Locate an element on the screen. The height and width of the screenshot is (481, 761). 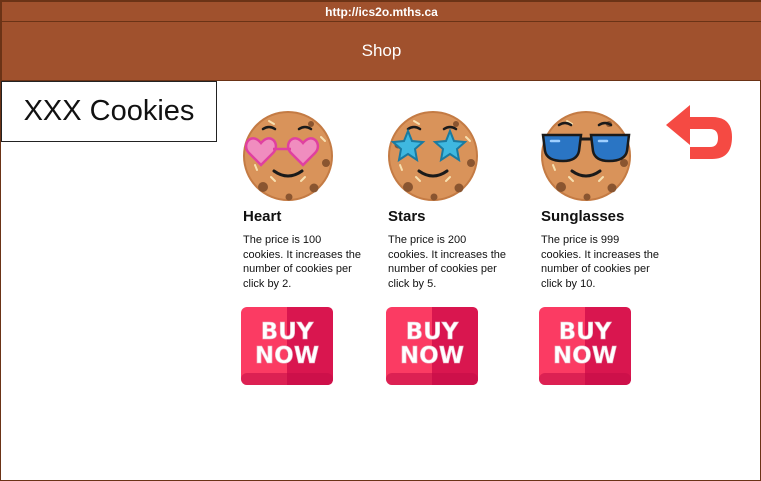
url-bar: http://ics2o.mths.ca is located at coordinates (381, 11).